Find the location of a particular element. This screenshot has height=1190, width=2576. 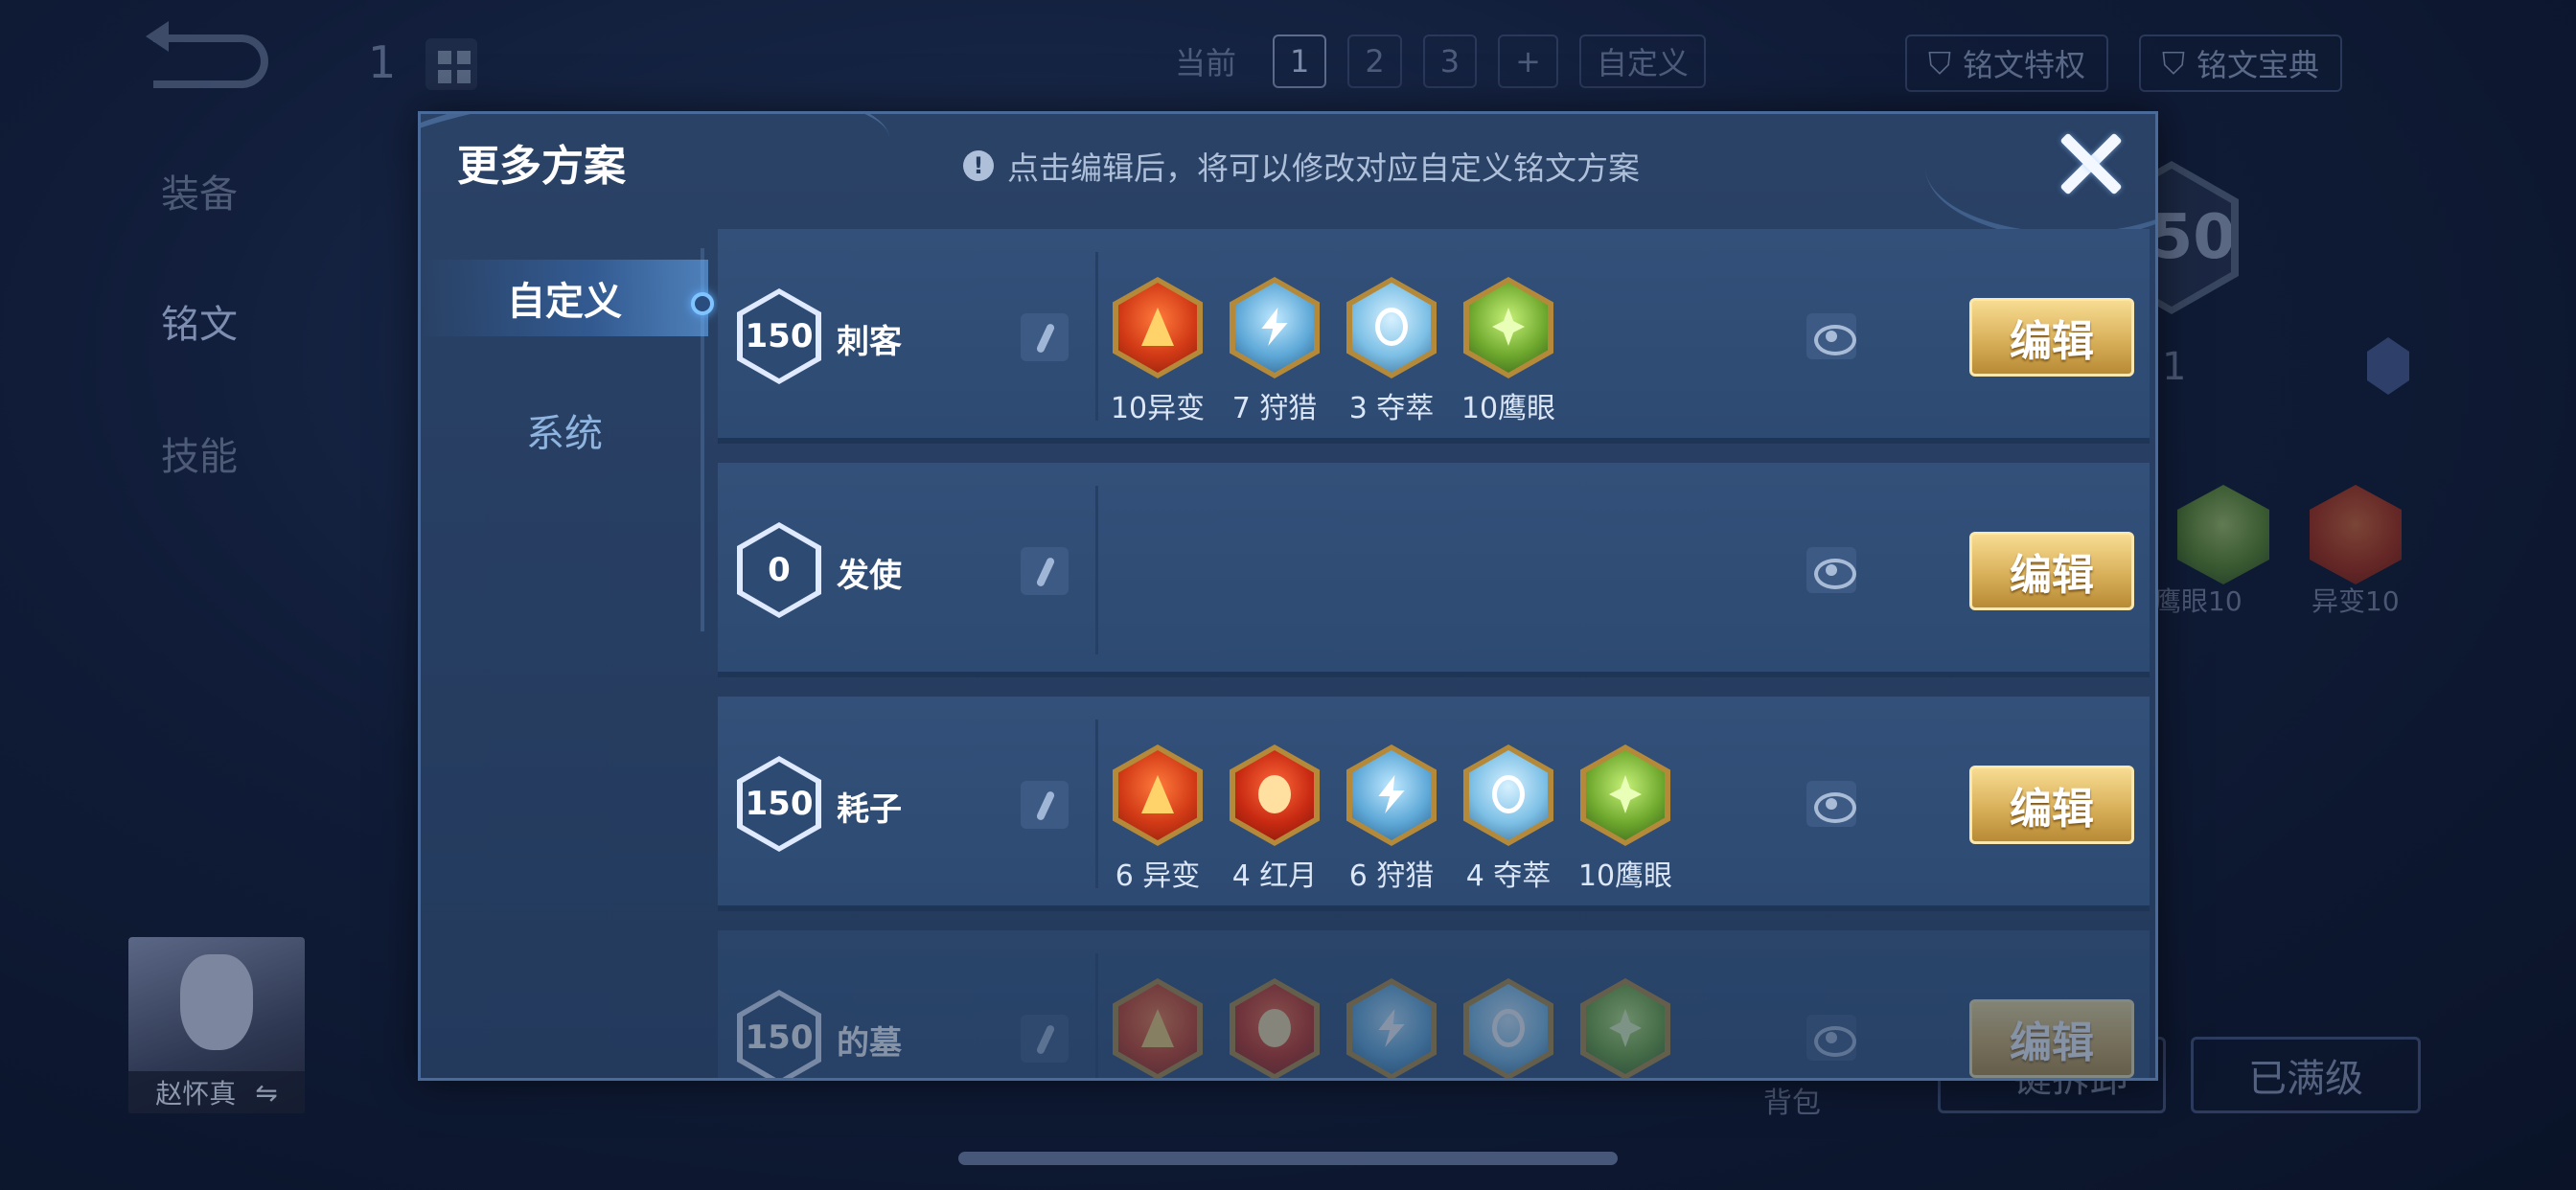

max-level-button: 已满级 is located at coordinates (2306, 1075).